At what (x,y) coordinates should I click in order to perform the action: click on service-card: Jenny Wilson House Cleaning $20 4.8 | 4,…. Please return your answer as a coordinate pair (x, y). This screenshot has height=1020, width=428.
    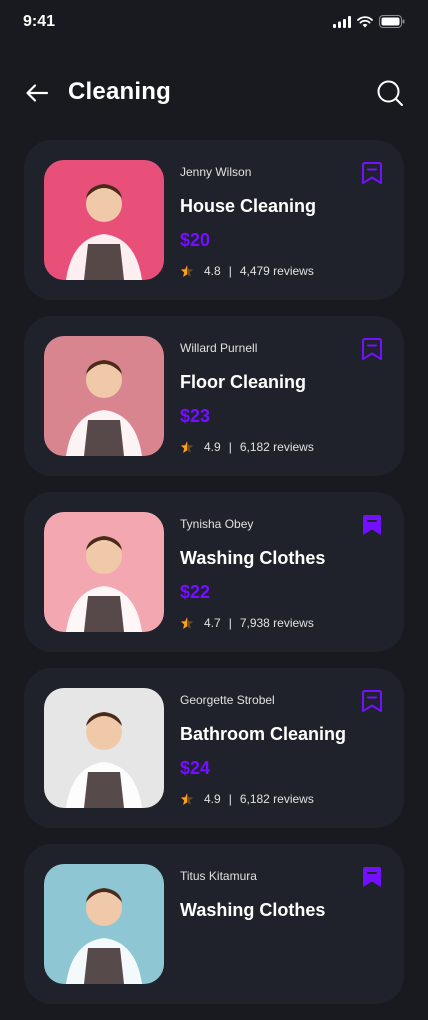
    Looking at the image, I should click on (214, 220).